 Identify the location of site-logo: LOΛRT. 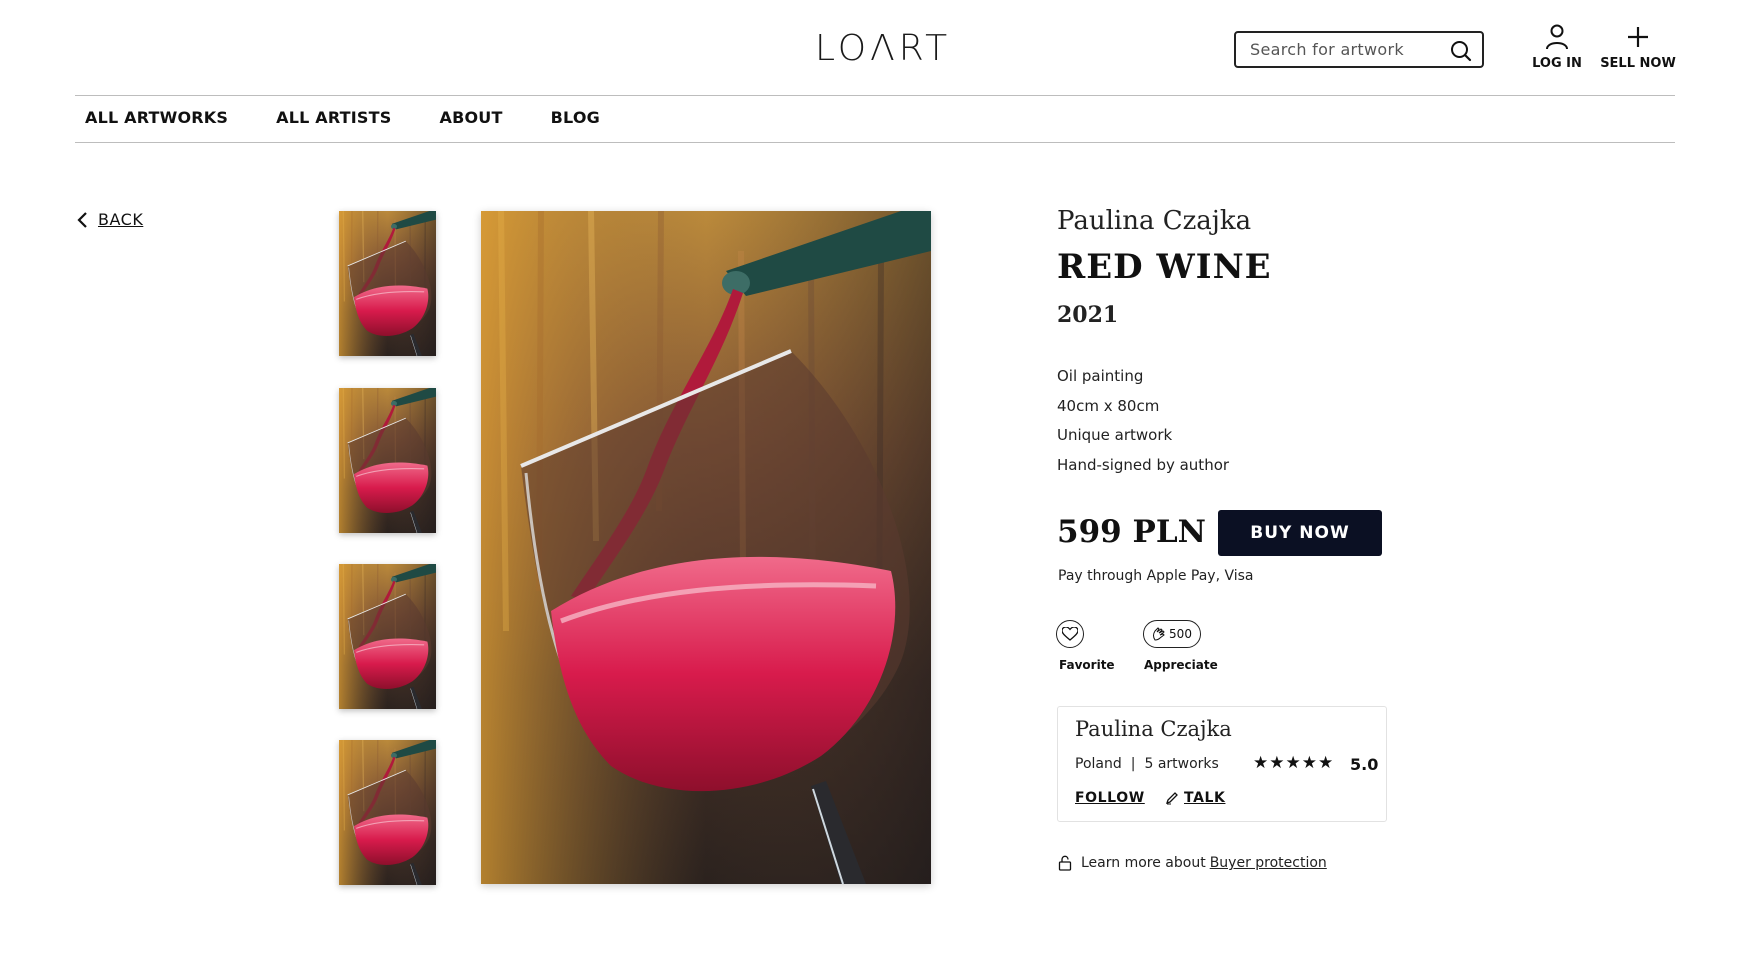
(883, 48).